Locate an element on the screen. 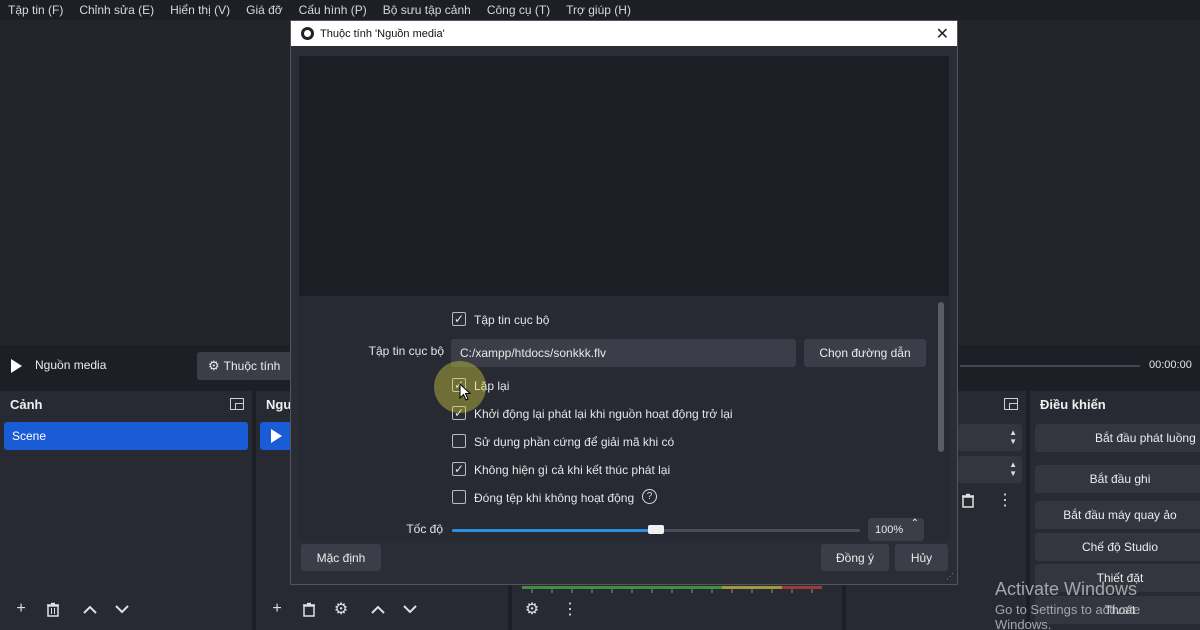 This screenshot has width=1200, height=630. menu-help: Trợ giúp (H) is located at coordinates (598, 10).